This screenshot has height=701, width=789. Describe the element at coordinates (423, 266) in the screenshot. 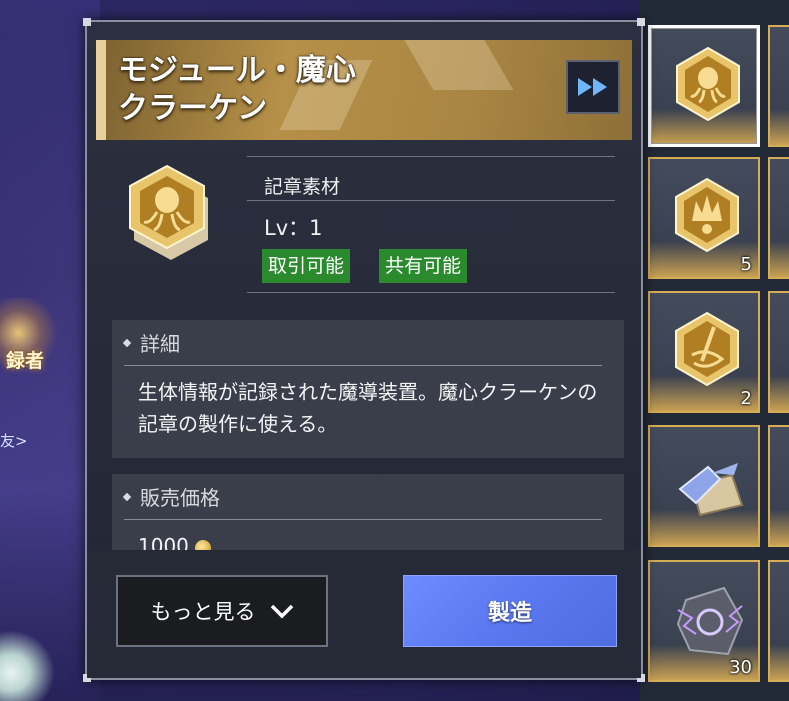

I see `shareable-tag: 共有可能` at that location.